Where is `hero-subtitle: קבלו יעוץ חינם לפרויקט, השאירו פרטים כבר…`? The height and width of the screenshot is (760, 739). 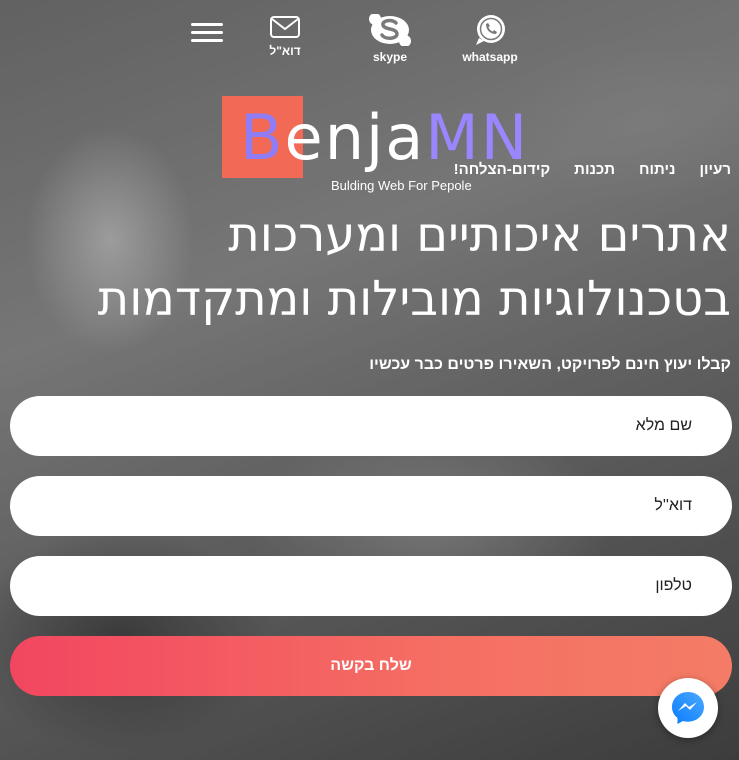
hero-subtitle: קבלו יעוץ חינם לפרויקט, השאירו פרטים כבר… is located at coordinates (550, 364).